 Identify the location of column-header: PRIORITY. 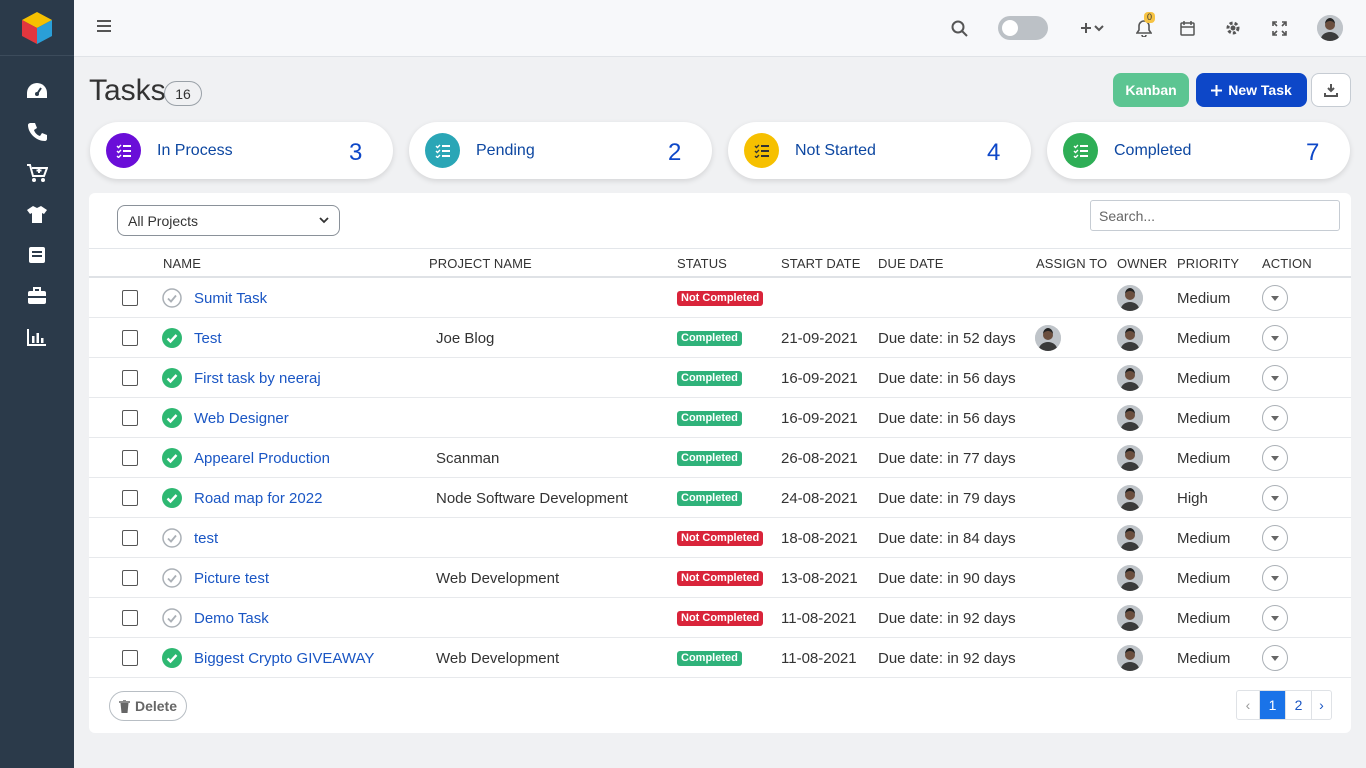
(1208, 263).